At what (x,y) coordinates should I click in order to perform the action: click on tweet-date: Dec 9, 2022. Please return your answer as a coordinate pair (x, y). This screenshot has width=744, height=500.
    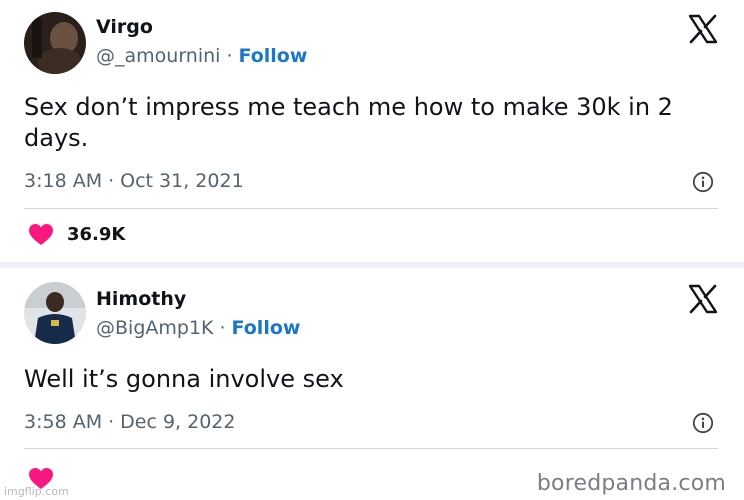
    Looking at the image, I should click on (178, 422).